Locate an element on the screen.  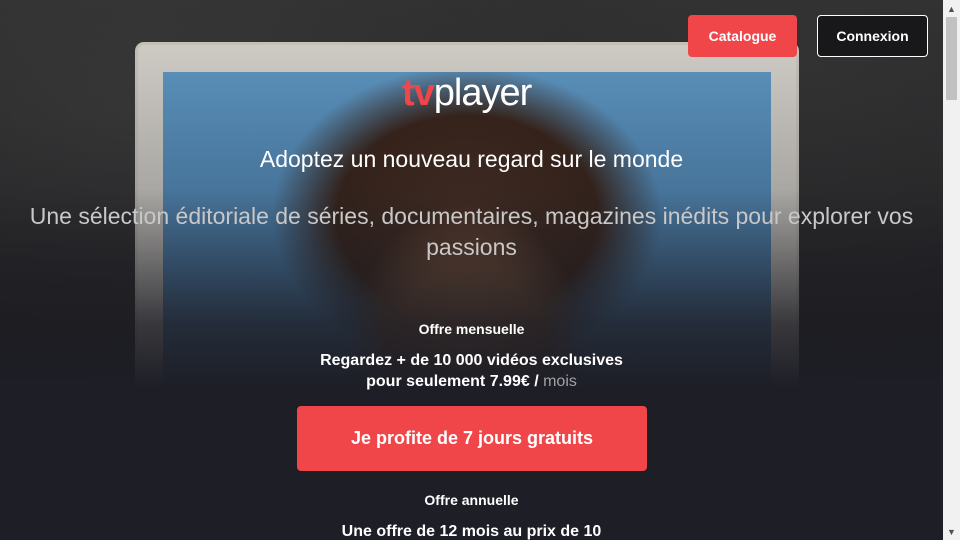
free-trial-button: Je profite de 7 jours gratuits is located at coordinates (472, 438).